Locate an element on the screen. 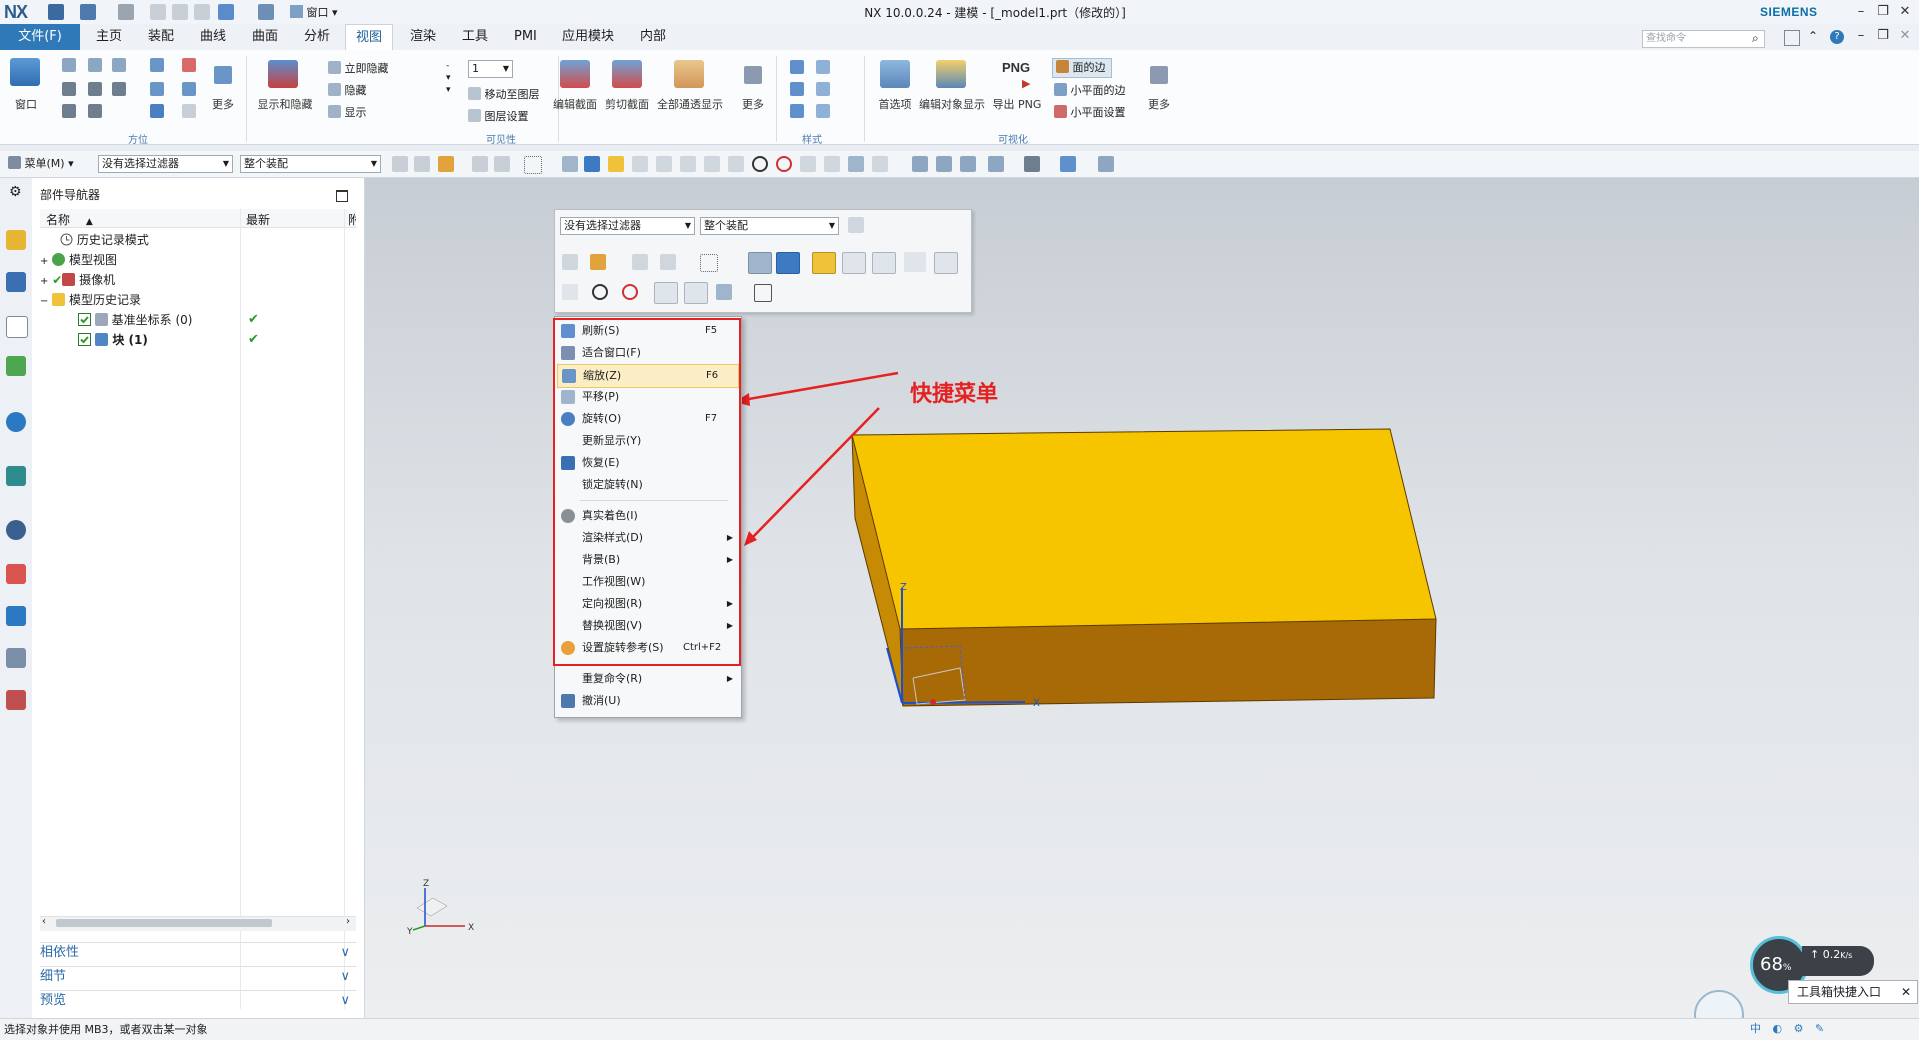 Image resolution: width=1919 pixels, height=1040 pixels. layer-select: 1 ▼ is located at coordinates (490, 69).